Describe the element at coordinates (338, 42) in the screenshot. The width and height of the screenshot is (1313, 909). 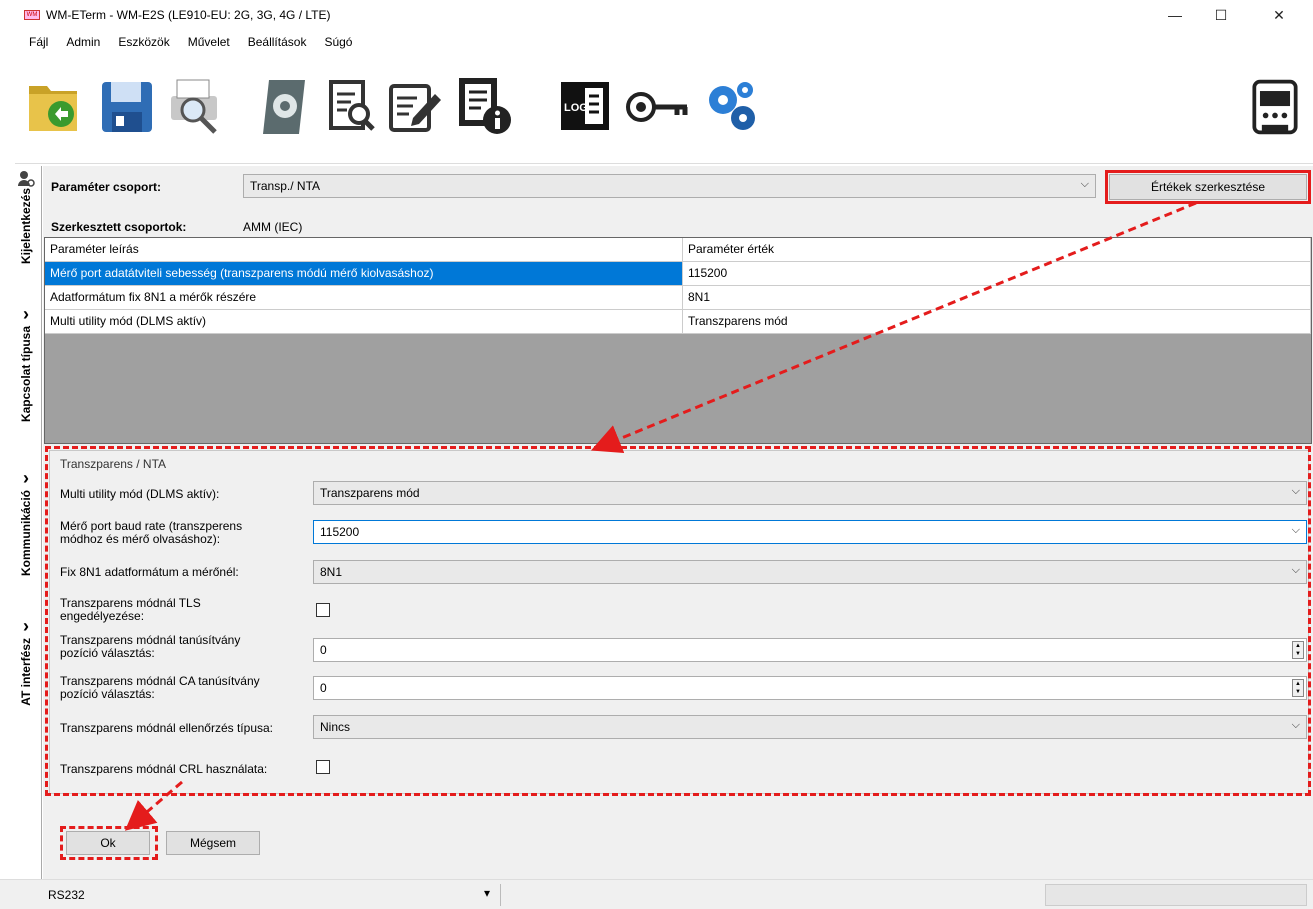
I see `menu-help: Súgó` at that location.